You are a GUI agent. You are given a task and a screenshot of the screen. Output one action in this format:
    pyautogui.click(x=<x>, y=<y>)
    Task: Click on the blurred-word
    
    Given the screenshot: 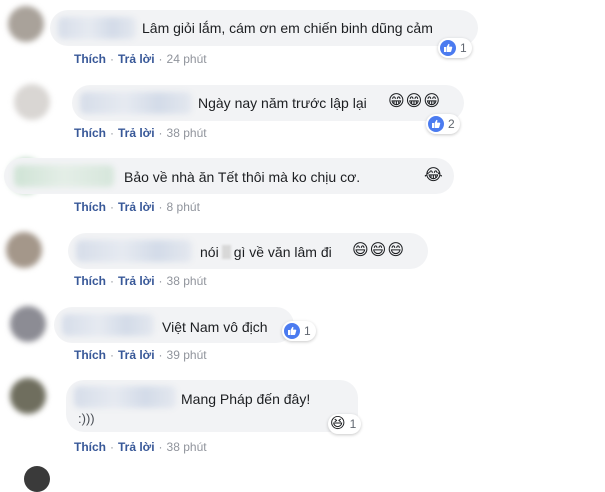 What is the action you would take?
    pyautogui.click(x=226, y=252)
    